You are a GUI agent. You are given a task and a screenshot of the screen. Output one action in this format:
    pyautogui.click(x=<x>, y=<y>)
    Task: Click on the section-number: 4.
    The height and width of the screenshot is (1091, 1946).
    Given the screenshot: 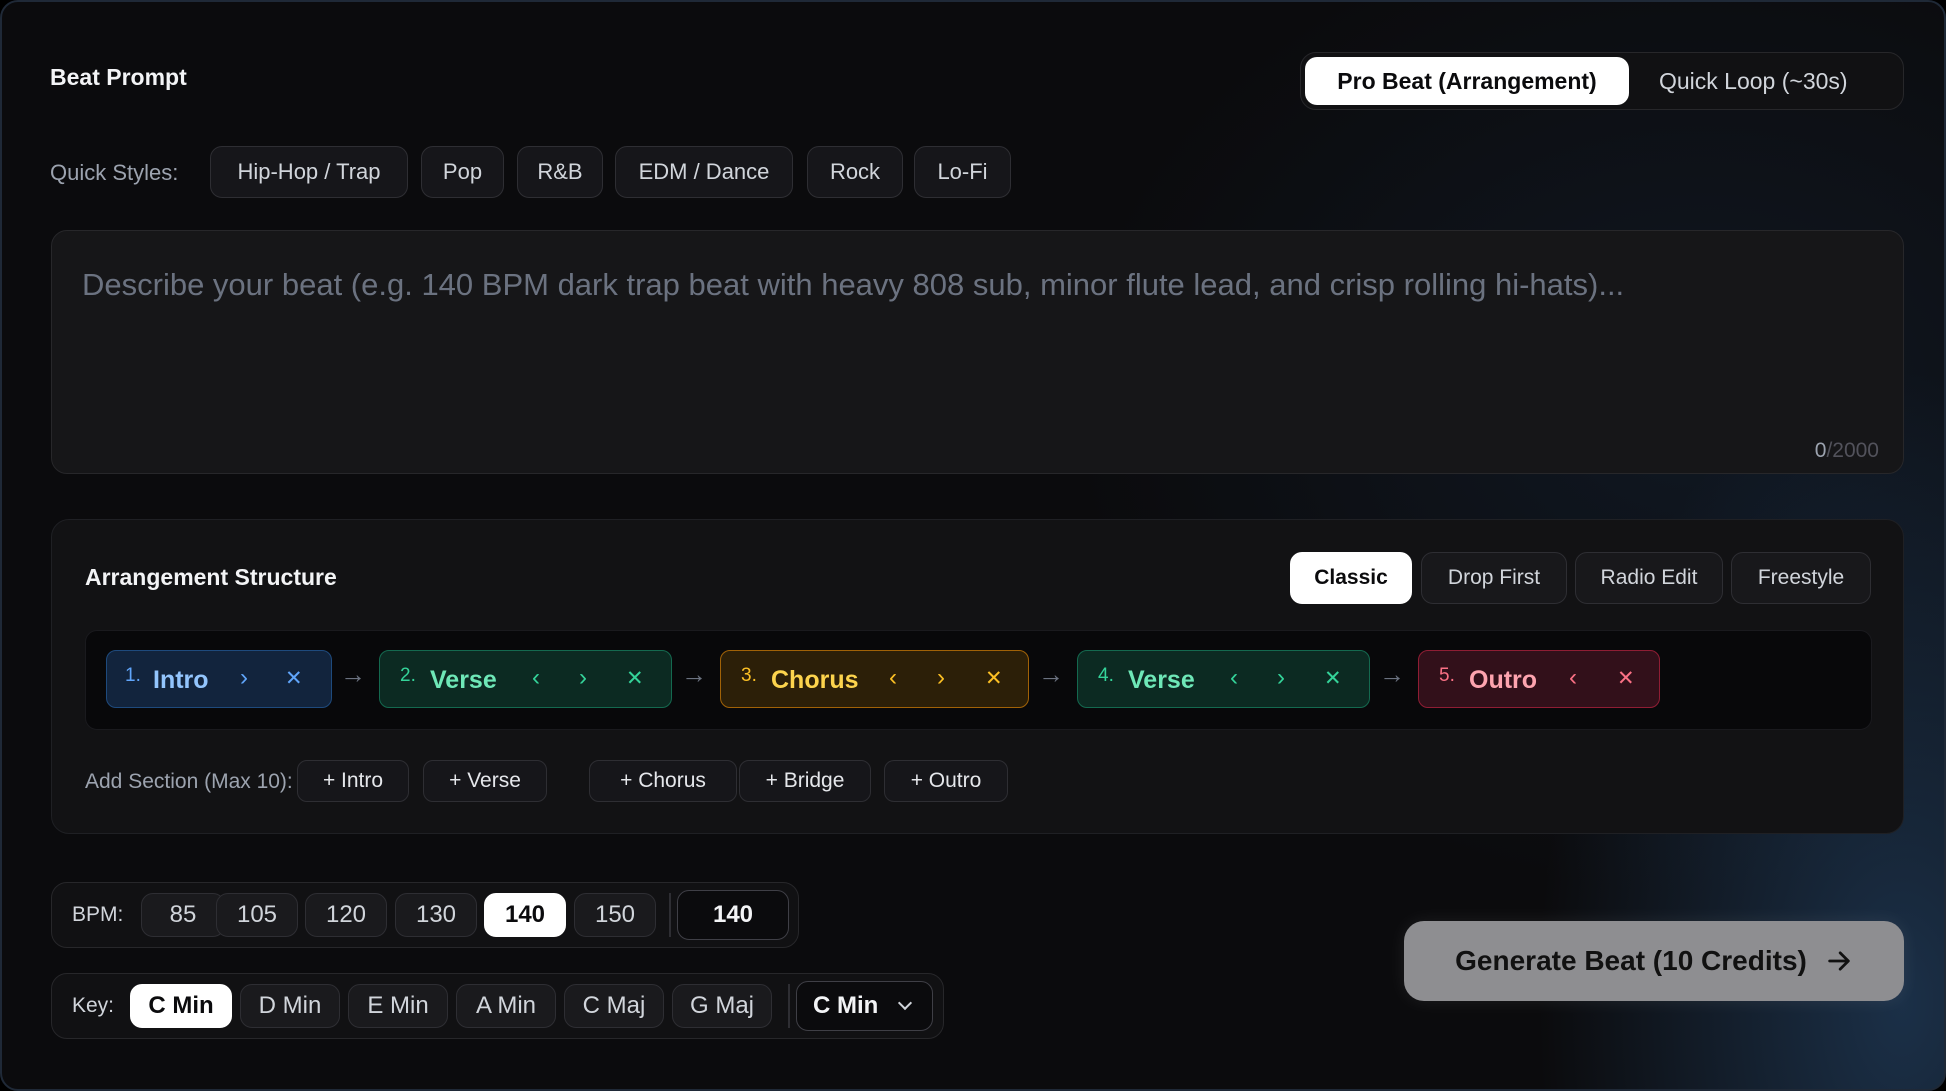 What is the action you would take?
    pyautogui.click(x=1106, y=675)
    